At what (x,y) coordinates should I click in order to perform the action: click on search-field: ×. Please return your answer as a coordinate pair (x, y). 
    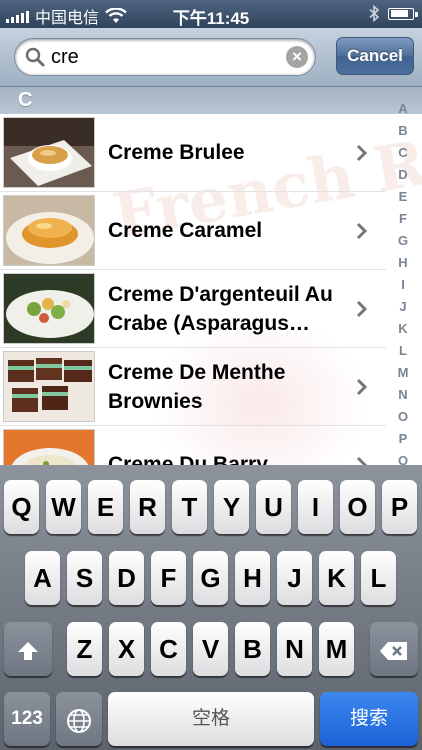
    Looking at the image, I should click on (165, 57).